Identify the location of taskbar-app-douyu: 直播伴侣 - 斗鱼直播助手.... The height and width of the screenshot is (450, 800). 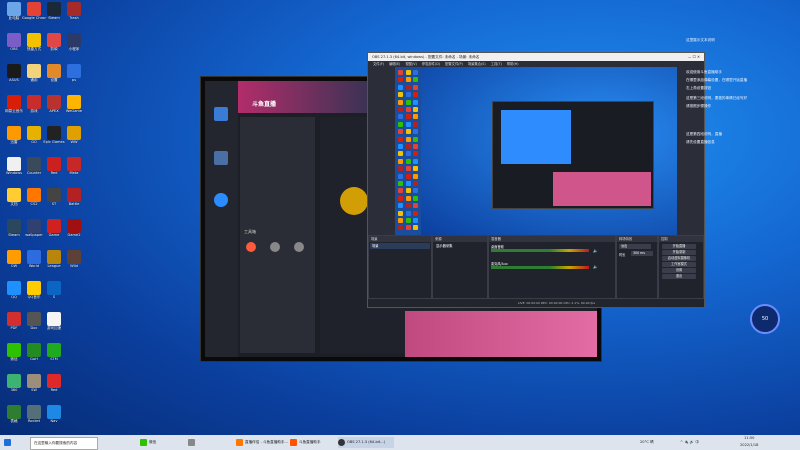
(266, 442).